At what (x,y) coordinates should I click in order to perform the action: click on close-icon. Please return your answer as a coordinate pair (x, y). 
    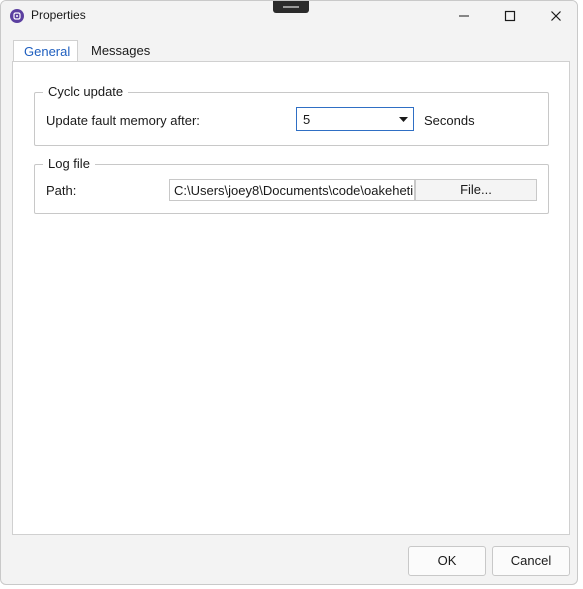
    Looking at the image, I should click on (556, 16).